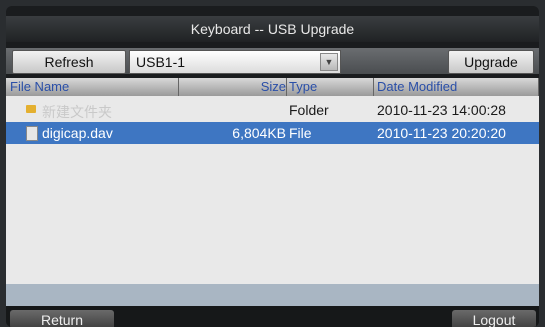 This screenshot has height=327, width=545. I want to click on toolbar: Refresh USB1-1 ▼ Upgrade, so click(272, 61).